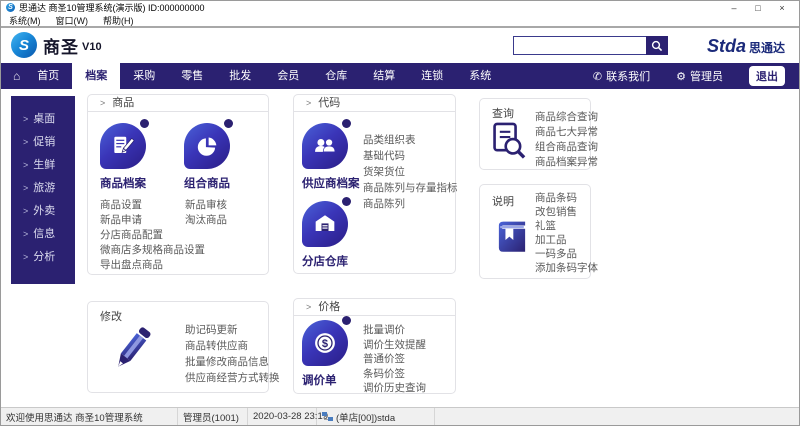 This screenshot has height=426, width=800. What do you see at coordinates (410, 204) in the screenshot?
I see `panel-link: 商品陈列` at bounding box center [410, 204].